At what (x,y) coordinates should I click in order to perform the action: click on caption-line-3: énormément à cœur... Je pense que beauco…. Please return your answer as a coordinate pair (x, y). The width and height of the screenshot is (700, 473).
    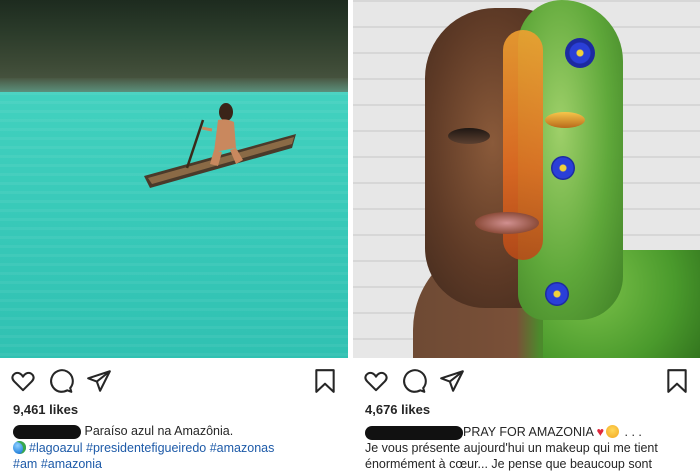
    Looking at the image, I should click on (508, 464).